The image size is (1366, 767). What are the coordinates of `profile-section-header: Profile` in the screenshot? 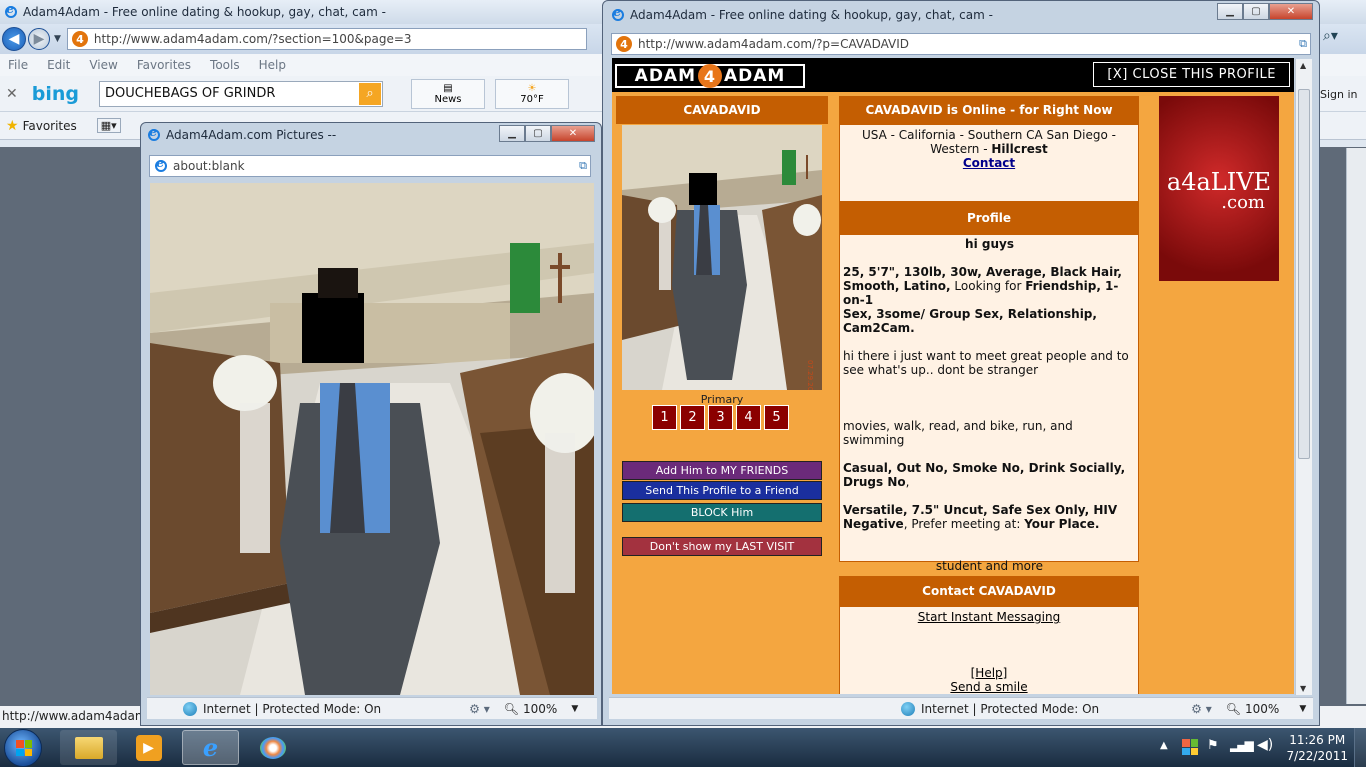 It's located at (989, 218).